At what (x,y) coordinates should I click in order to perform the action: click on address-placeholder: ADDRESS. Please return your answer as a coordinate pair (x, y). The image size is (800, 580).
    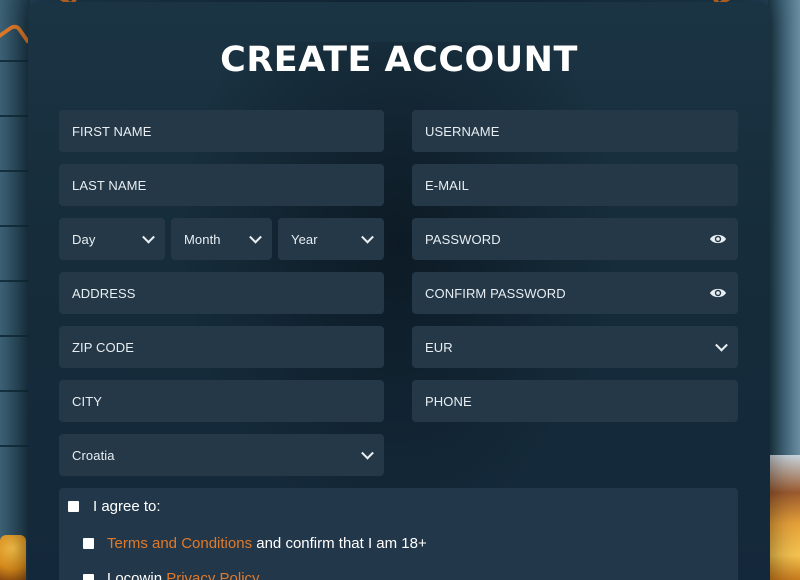
    Looking at the image, I should click on (104, 293).